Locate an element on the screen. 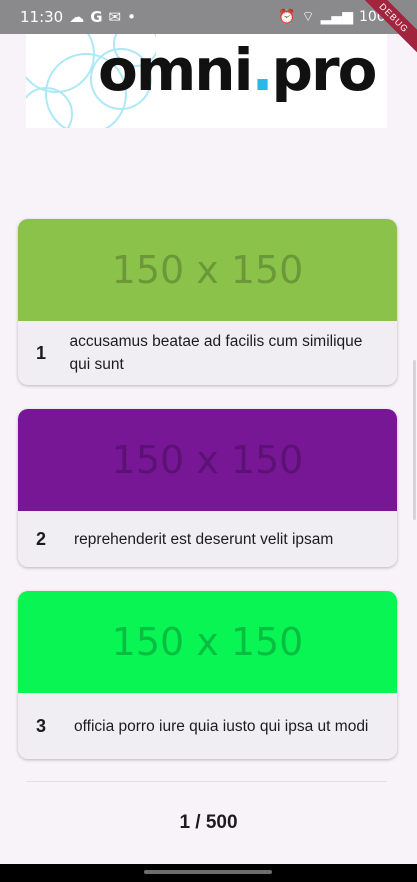 This screenshot has width=417, height=882. card-number: 3 is located at coordinates (41, 725).